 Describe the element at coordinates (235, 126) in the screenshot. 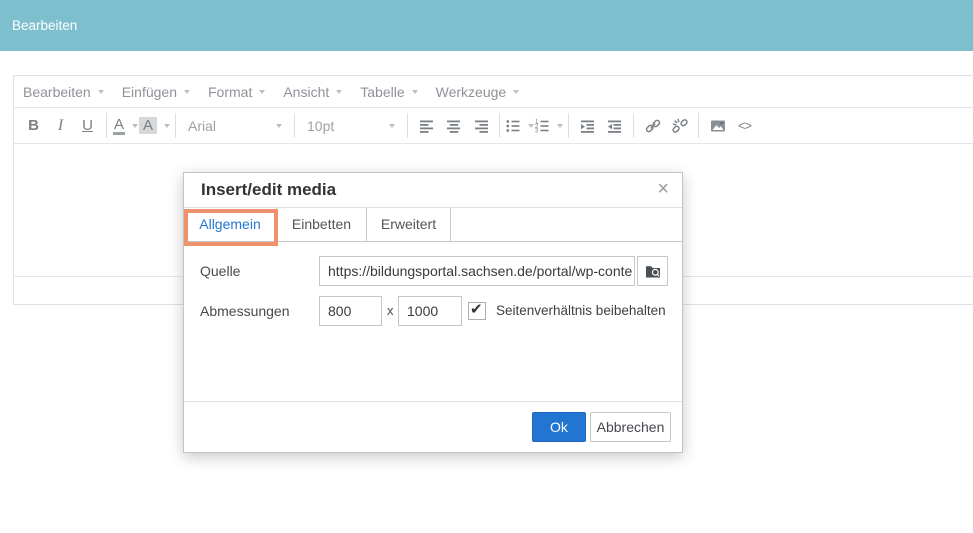

I see `font-family-select: Arial` at that location.